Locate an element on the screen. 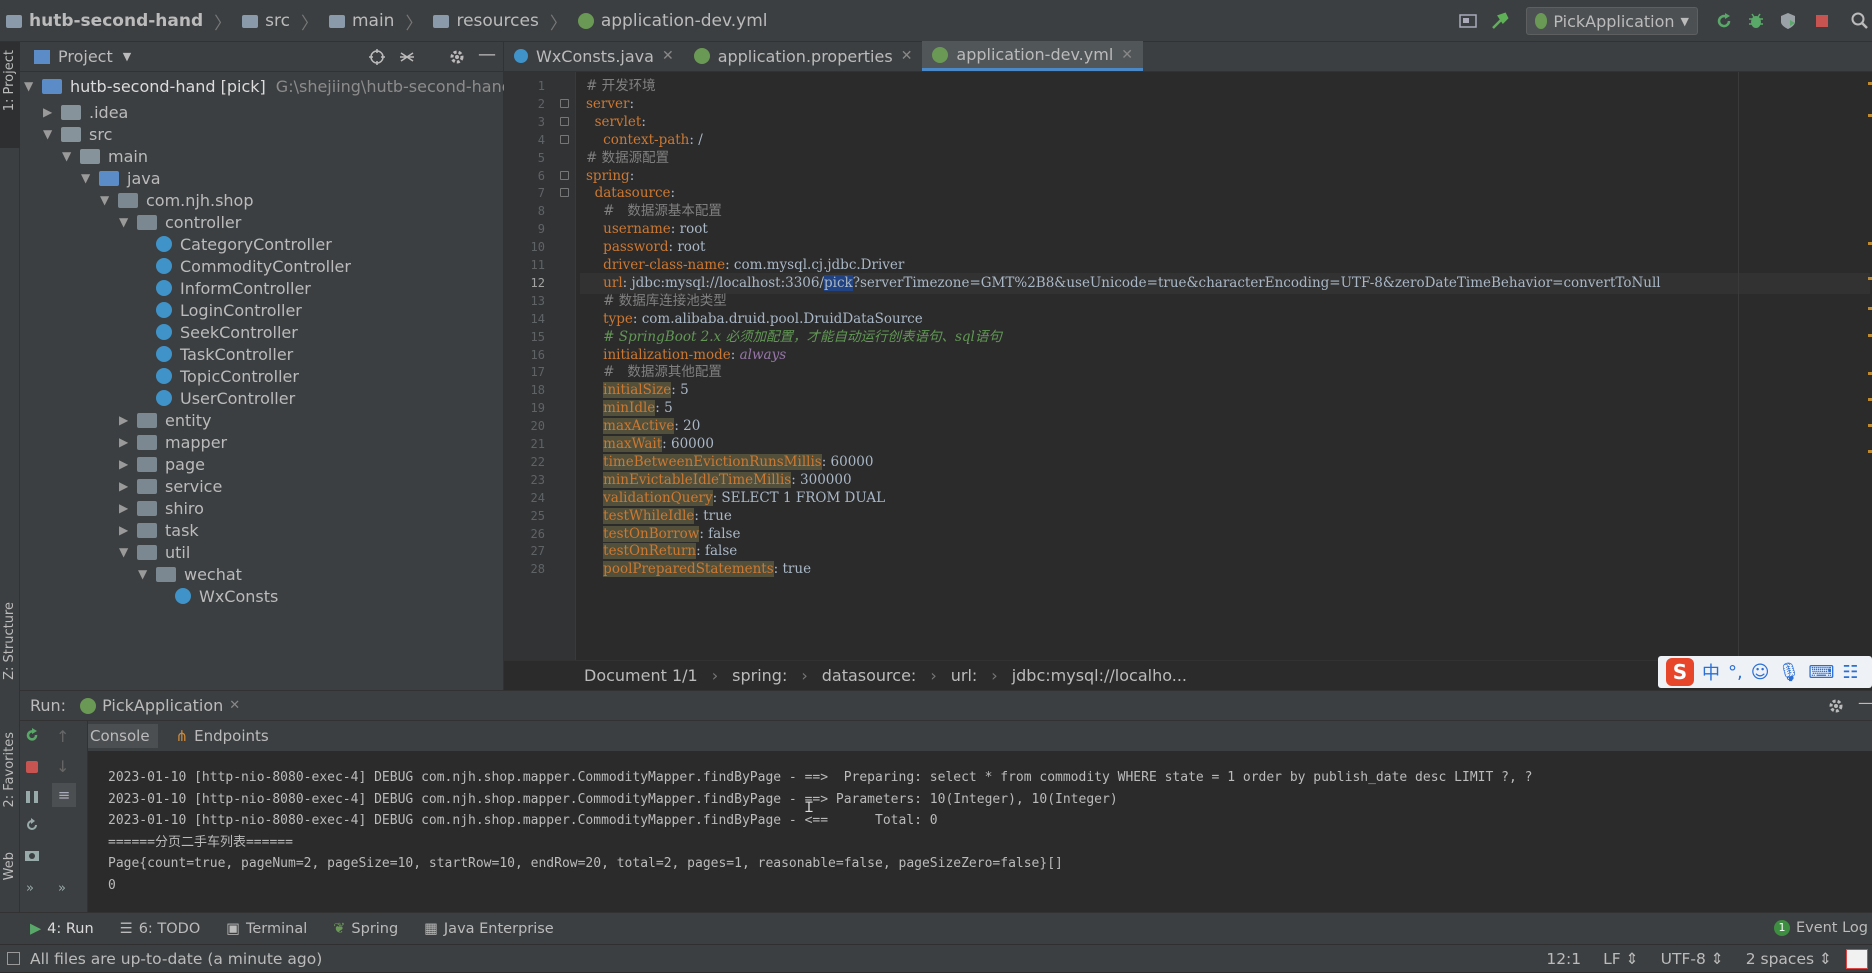 Image resolution: width=1872 pixels, height=973 pixels. ime-chinese-mode: 中 is located at coordinates (1711, 672).